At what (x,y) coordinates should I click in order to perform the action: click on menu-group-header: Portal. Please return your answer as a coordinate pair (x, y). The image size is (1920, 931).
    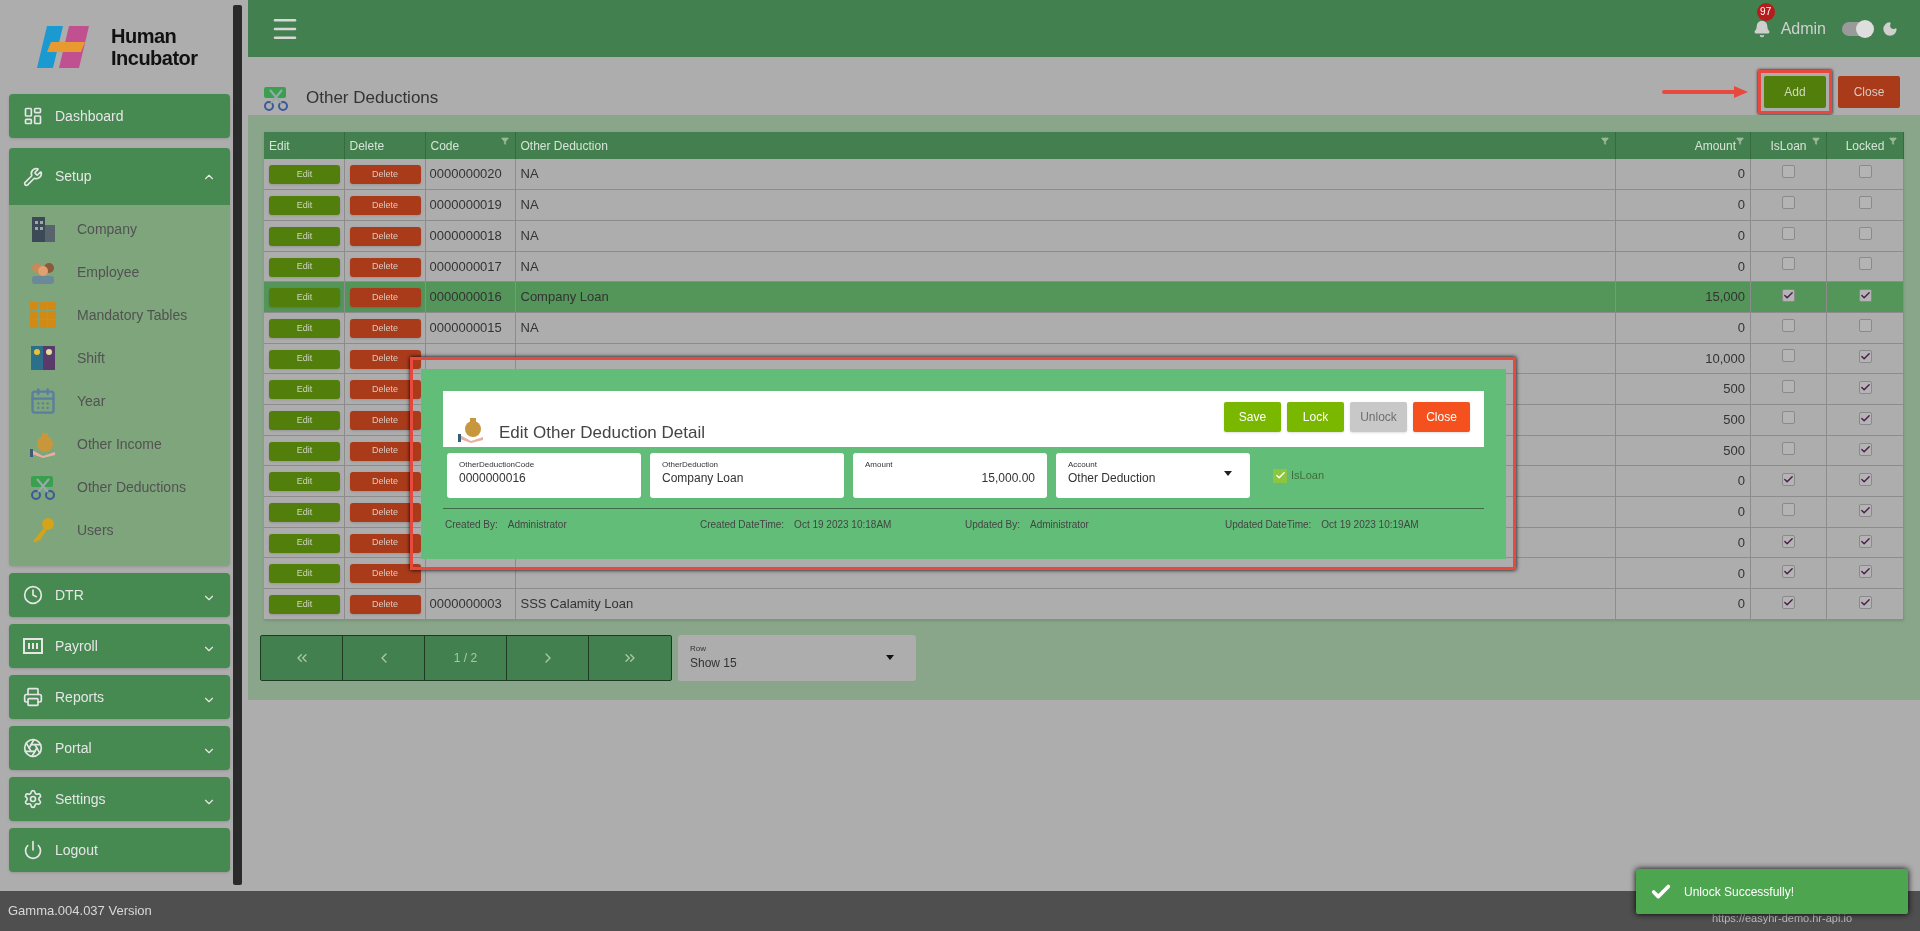
    Looking at the image, I should click on (119, 748).